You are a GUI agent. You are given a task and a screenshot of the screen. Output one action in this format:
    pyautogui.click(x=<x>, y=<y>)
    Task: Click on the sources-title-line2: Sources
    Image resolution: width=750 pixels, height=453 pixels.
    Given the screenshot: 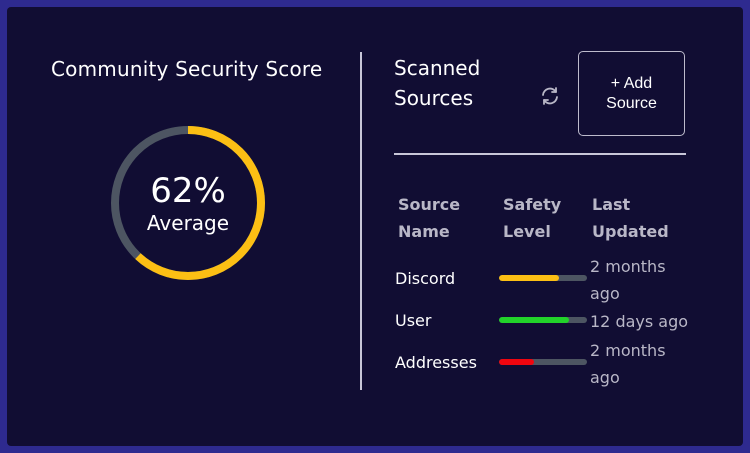 What is the action you would take?
    pyautogui.click(x=434, y=98)
    